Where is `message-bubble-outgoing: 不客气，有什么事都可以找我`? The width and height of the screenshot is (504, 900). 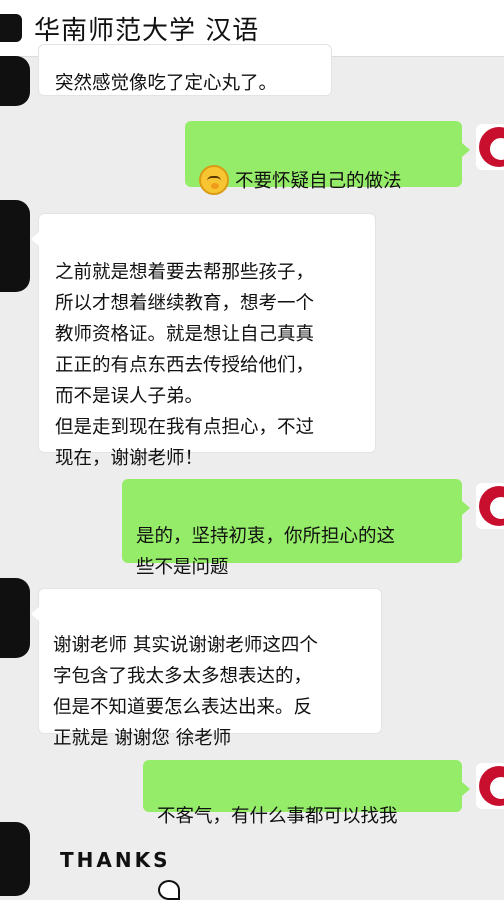
message-bubble-outgoing: 不客气，有什么事都可以找我 is located at coordinates (306, 793).